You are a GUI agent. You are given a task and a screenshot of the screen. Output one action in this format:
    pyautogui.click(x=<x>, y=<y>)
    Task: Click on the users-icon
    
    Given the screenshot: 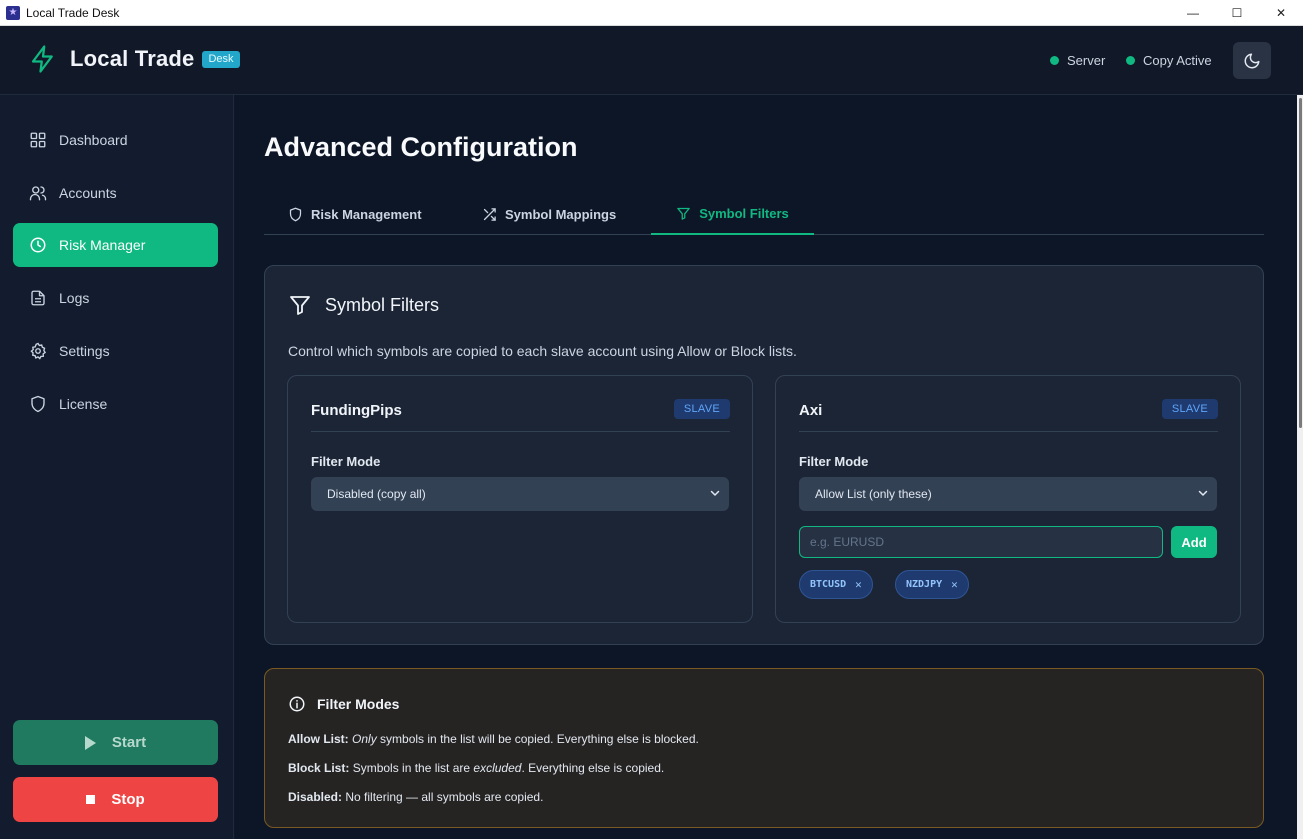 What is the action you would take?
    pyautogui.click(x=38, y=193)
    